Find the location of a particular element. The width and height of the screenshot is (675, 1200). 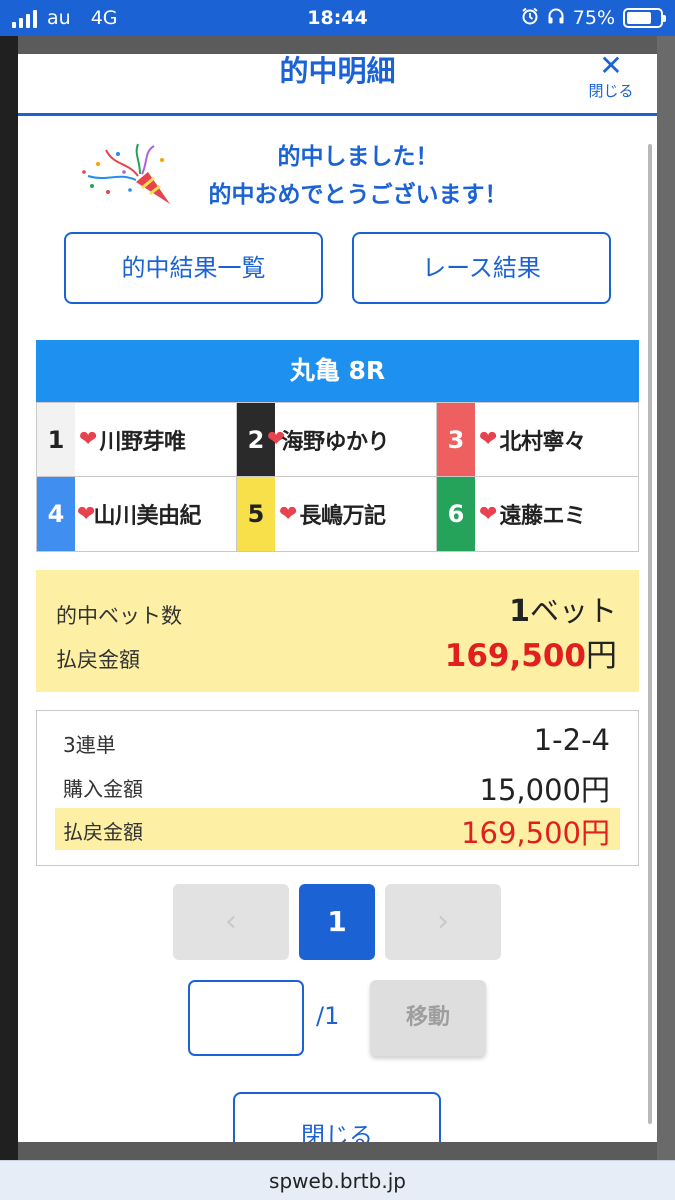

prev-page-button: ‹ is located at coordinates (231, 922).